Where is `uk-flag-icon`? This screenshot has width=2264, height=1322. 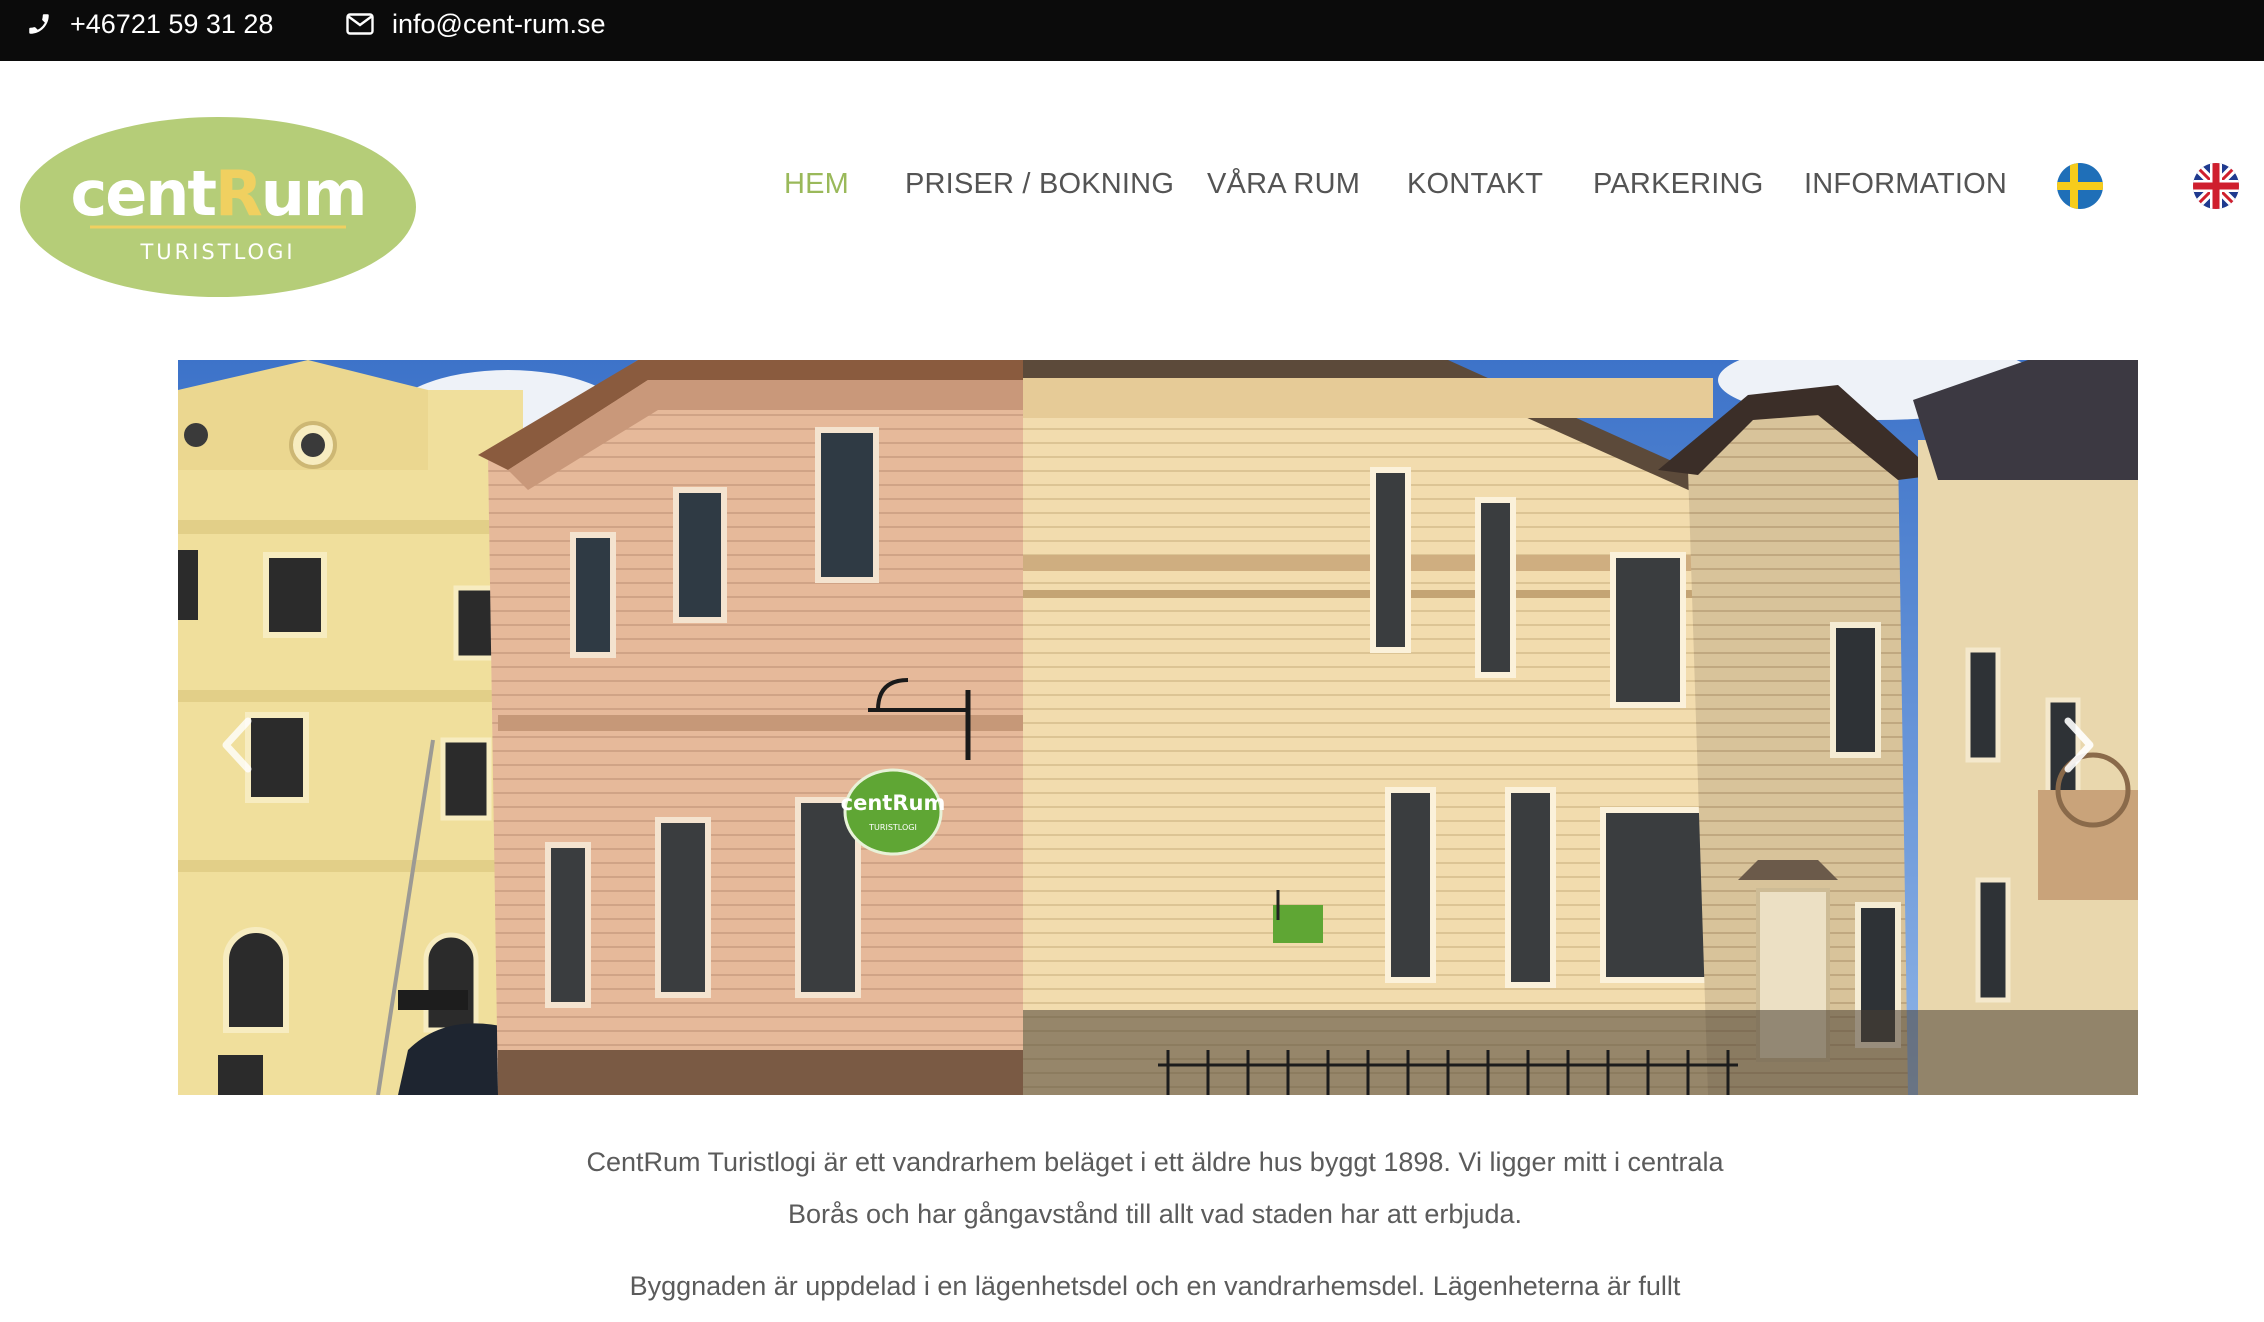 uk-flag-icon is located at coordinates (2216, 186).